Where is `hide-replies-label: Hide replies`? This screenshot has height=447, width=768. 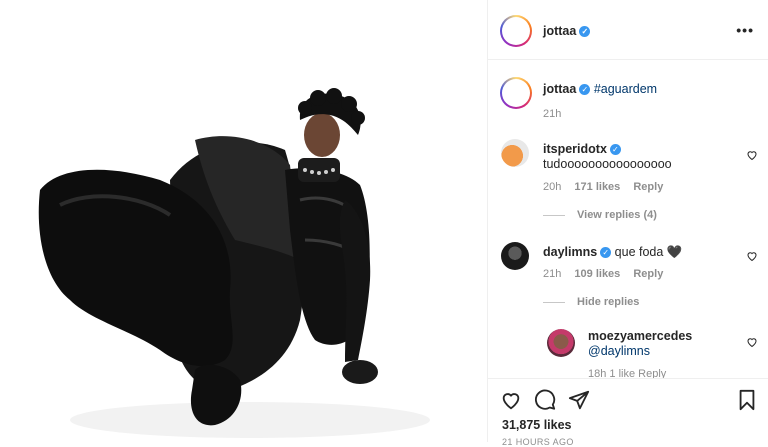
hide-replies-label: Hide replies is located at coordinates (608, 302).